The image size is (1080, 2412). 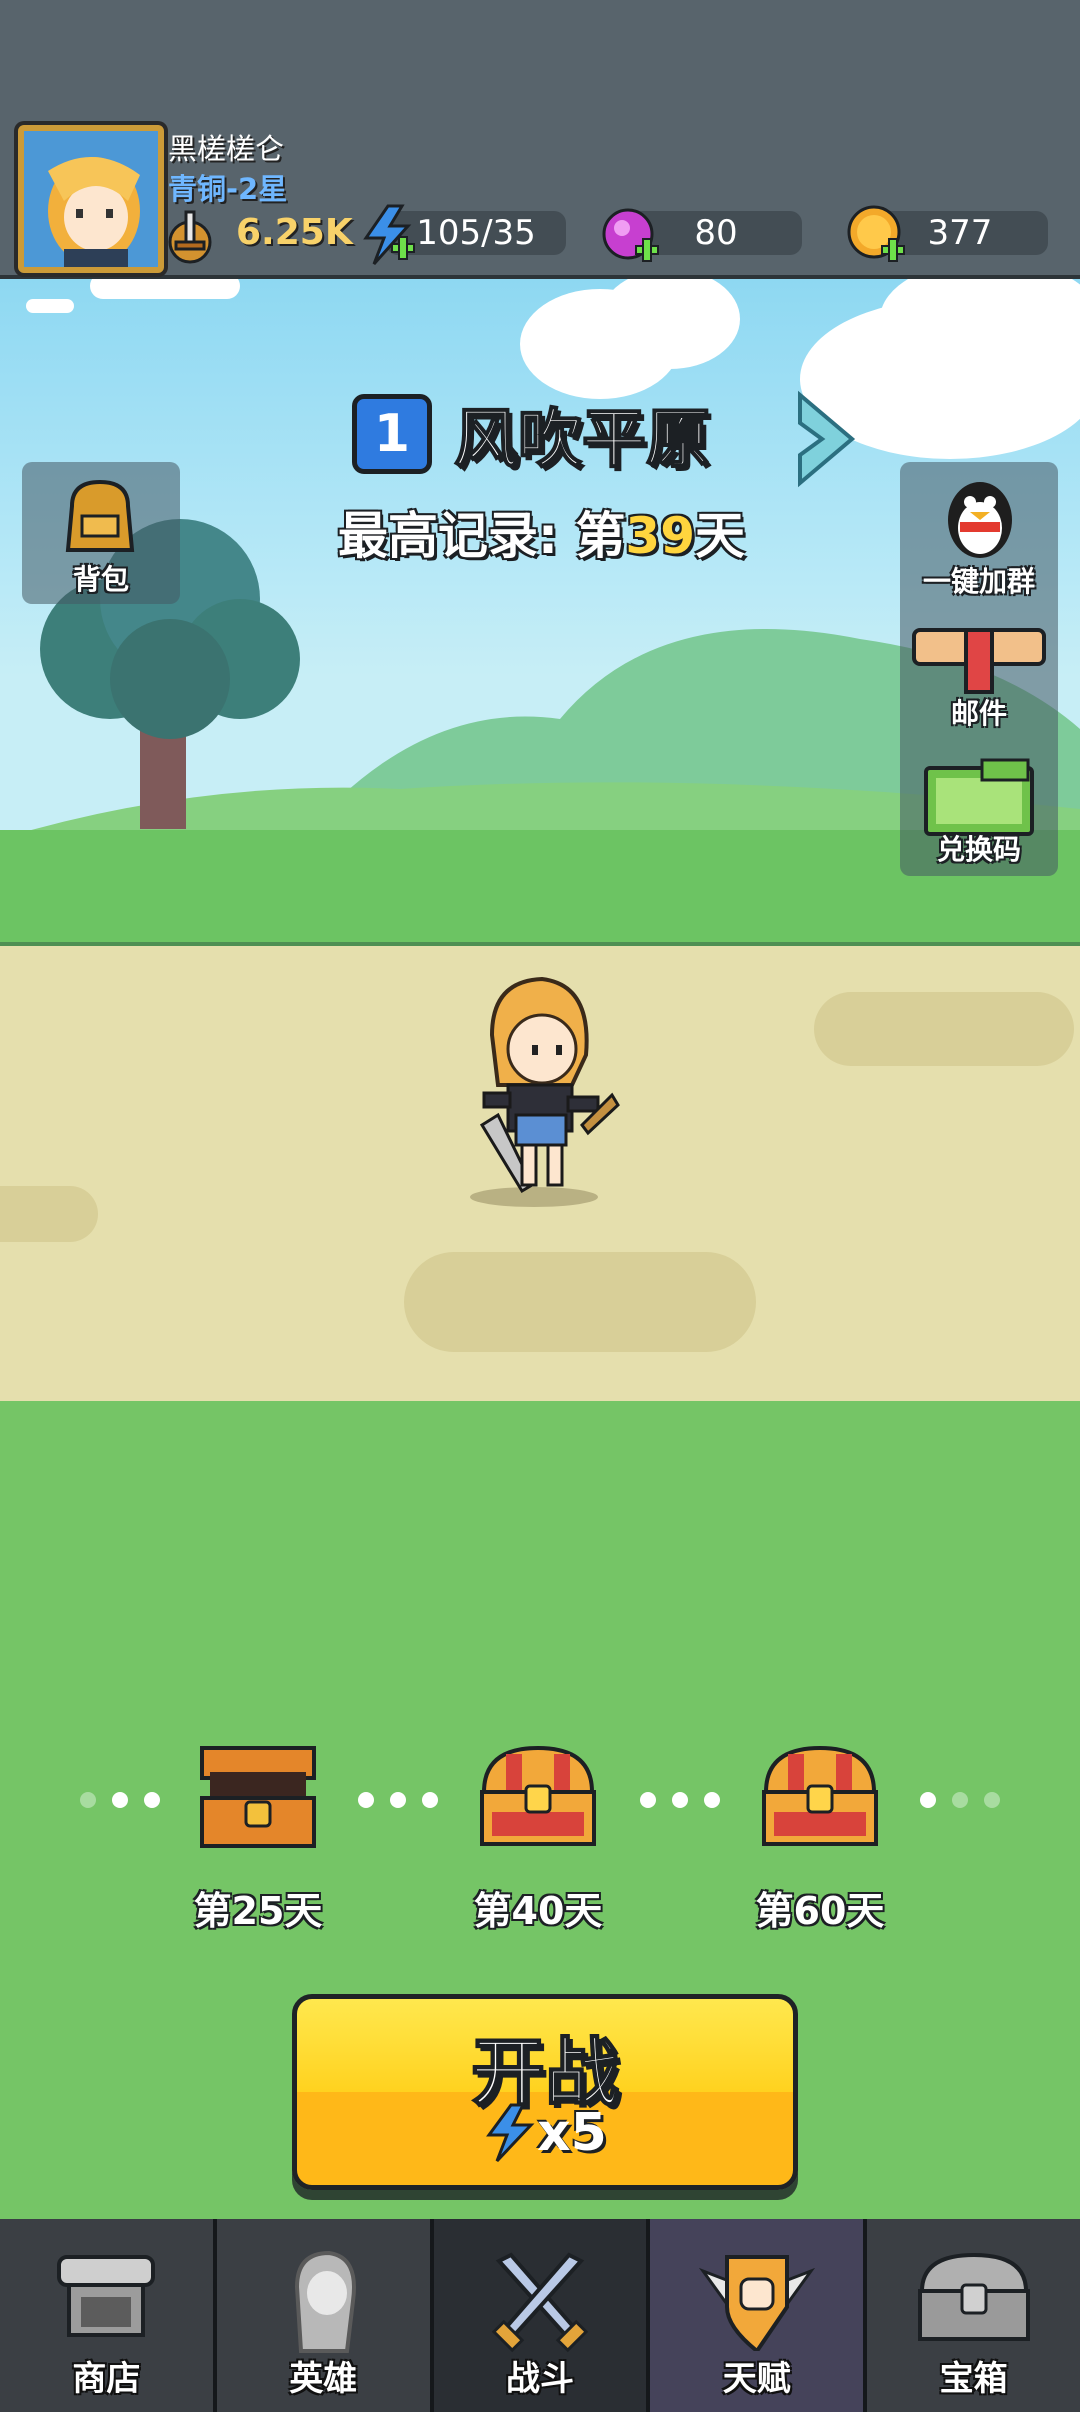 I want to click on milestone-day-label: 第25天, so click(x=258, y=1911).